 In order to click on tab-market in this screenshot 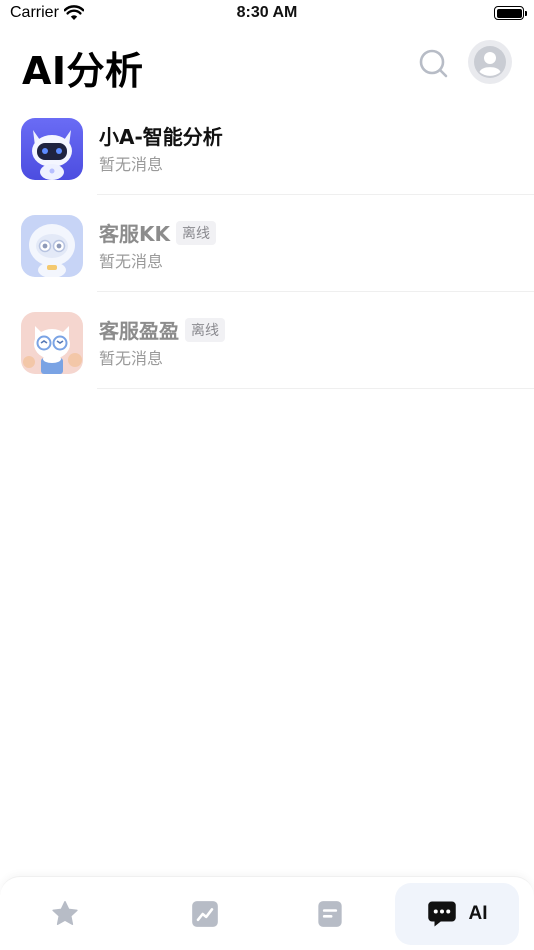, I will do `click(205, 913)`.